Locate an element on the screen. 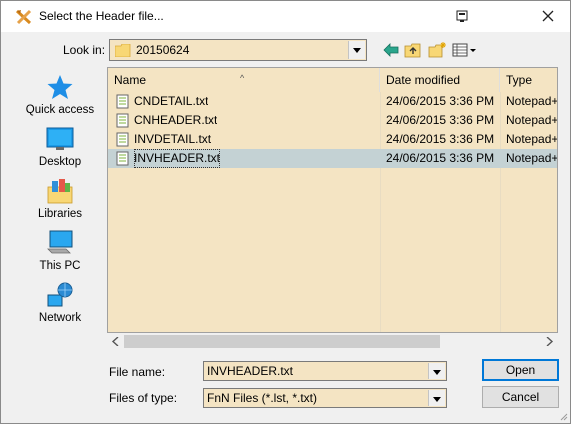 This screenshot has width=571, height=424. file-name: INVDETAIL.txt is located at coordinates (173, 139).